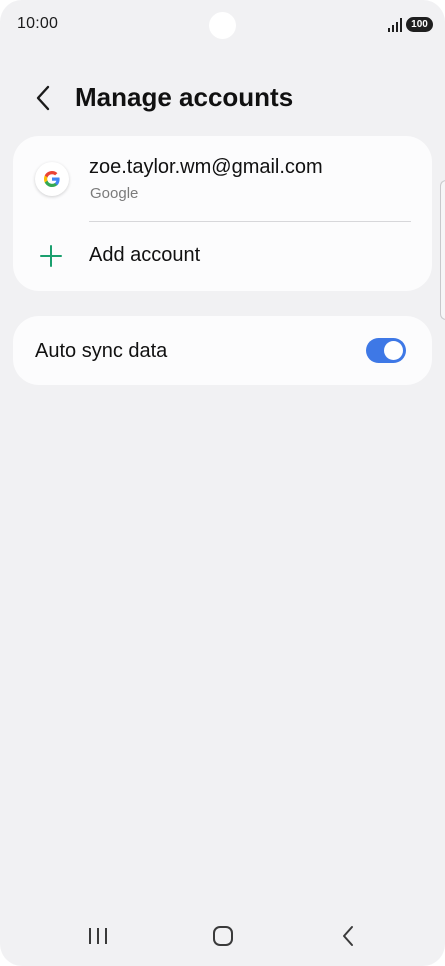 This screenshot has height=966, width=445. I want to click on back-icon, so click(348, 936).